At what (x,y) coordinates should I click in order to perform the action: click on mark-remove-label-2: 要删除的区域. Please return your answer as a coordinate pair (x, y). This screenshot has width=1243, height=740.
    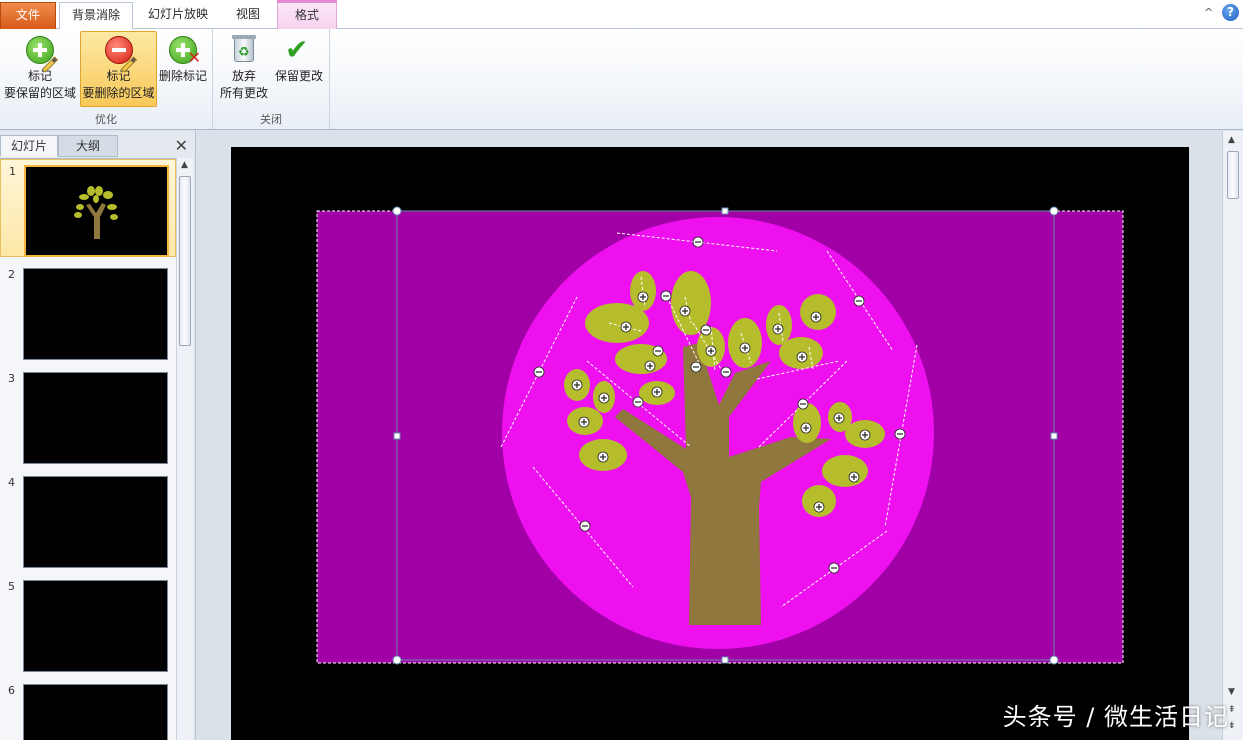
    Looking at the image, I should click on (118, 93).